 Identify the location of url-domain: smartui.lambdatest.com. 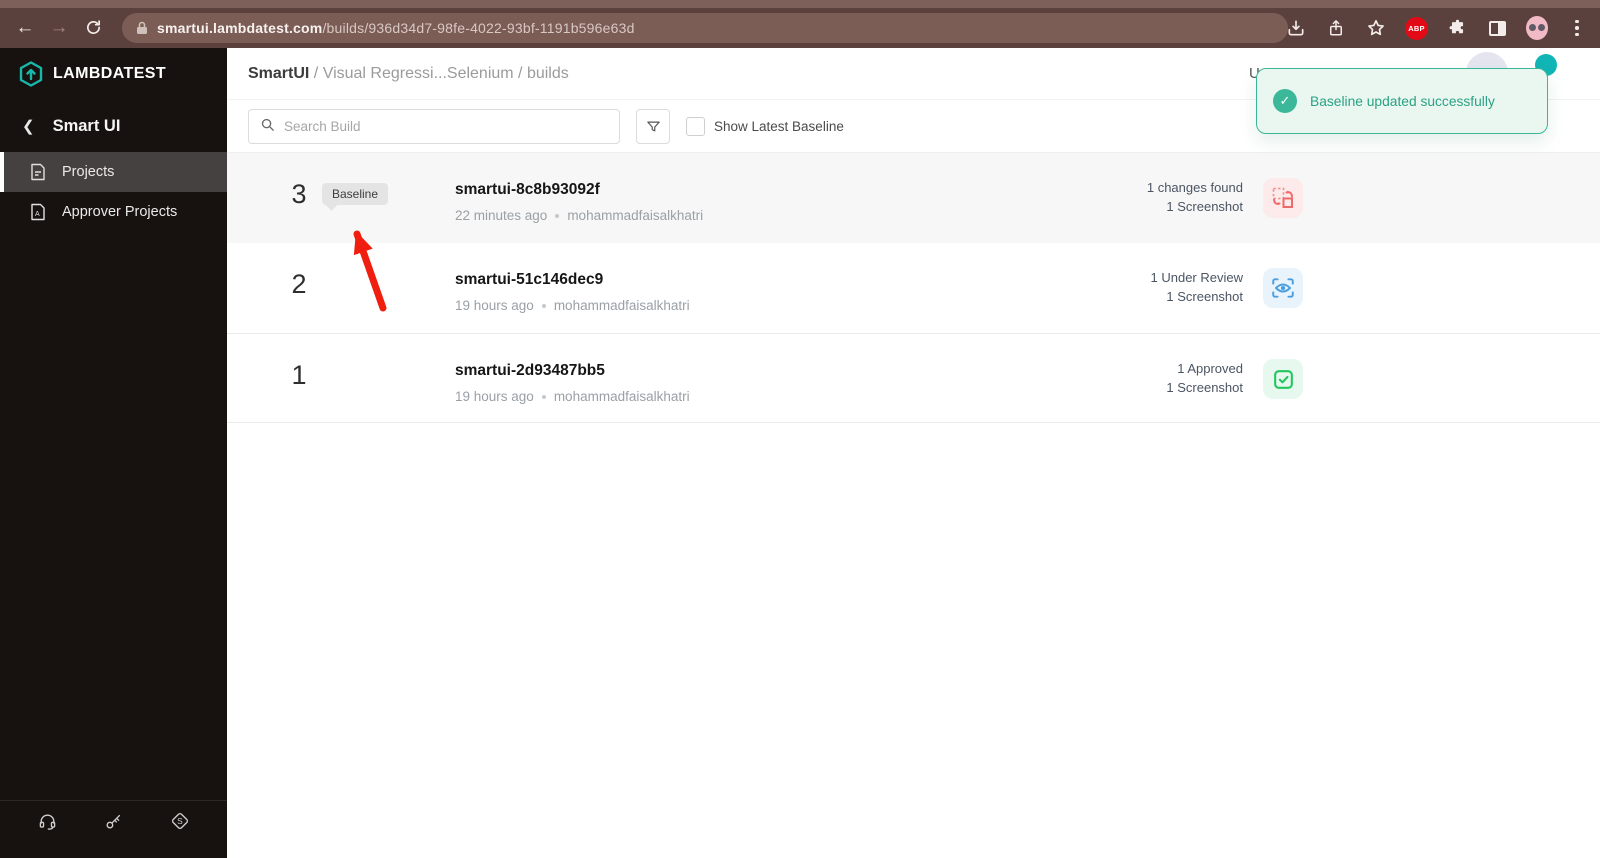
(240, 28).